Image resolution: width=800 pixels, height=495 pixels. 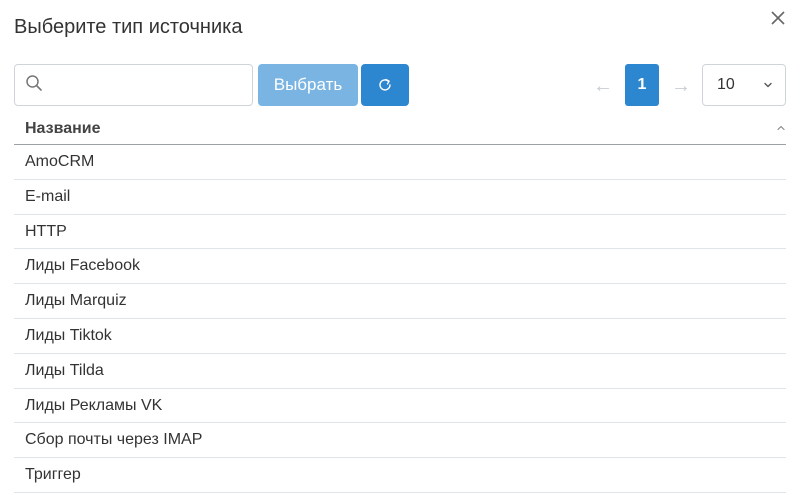 What do you see at coordinates (642, 85) in the screenshot?
I see `pagination-page-1: 1` at bounding box center [642, 85].